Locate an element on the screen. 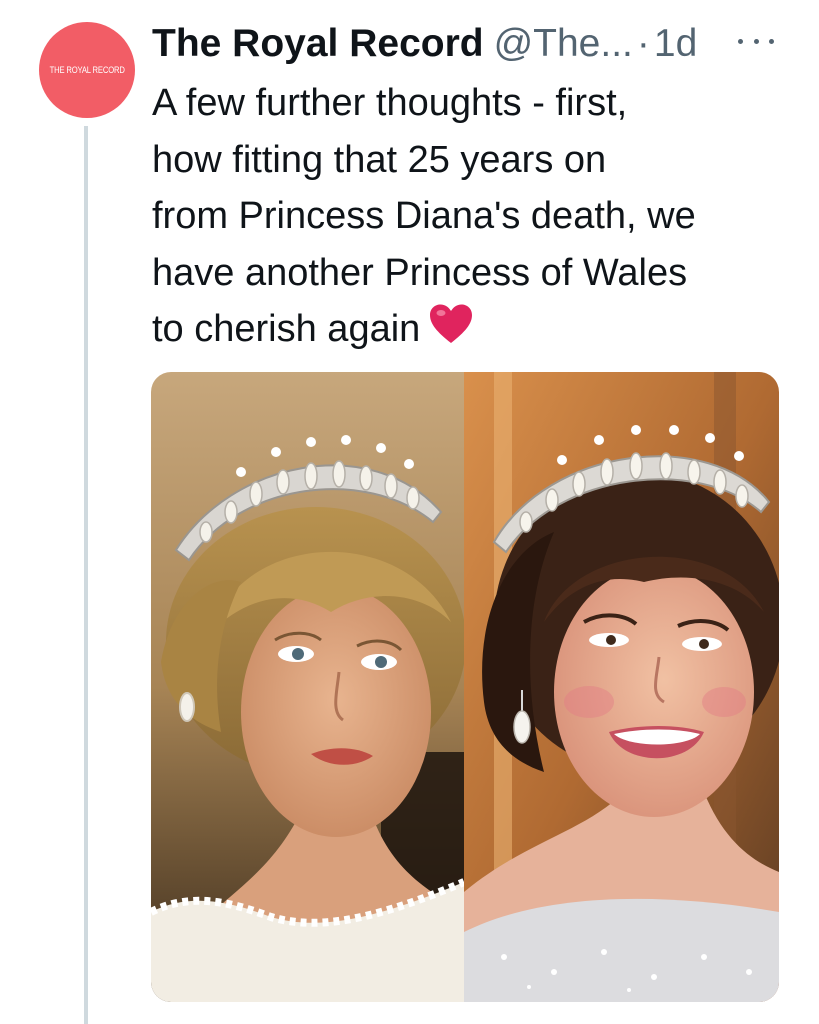 Image resolution: width=819 pixels, height=1024 pixels. tweet-text-line: have another Princess of Wales is located at coordinates (420, 272).